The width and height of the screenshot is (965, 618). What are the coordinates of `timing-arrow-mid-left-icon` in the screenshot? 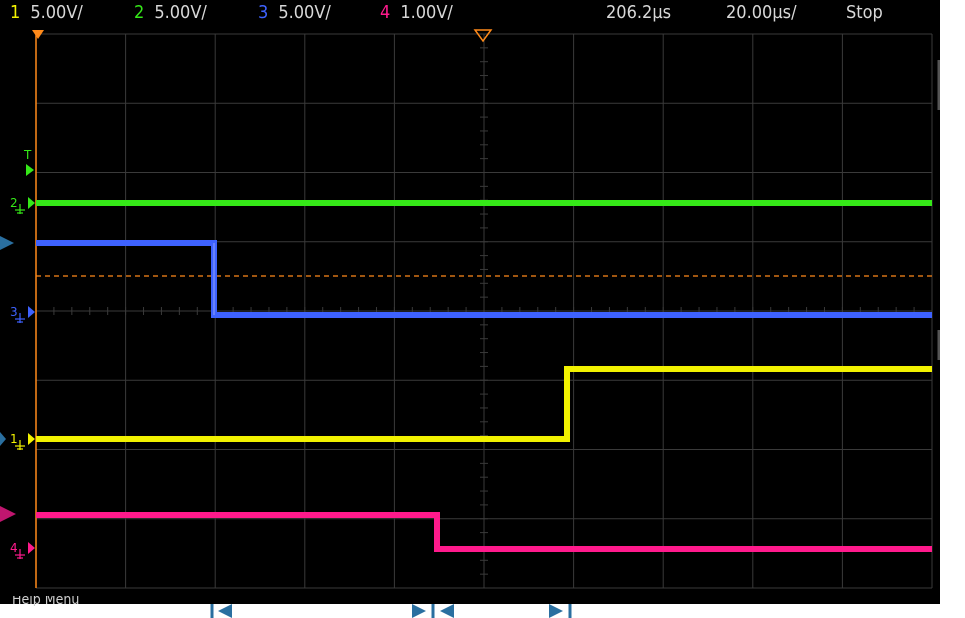 It's located at (447, 611).